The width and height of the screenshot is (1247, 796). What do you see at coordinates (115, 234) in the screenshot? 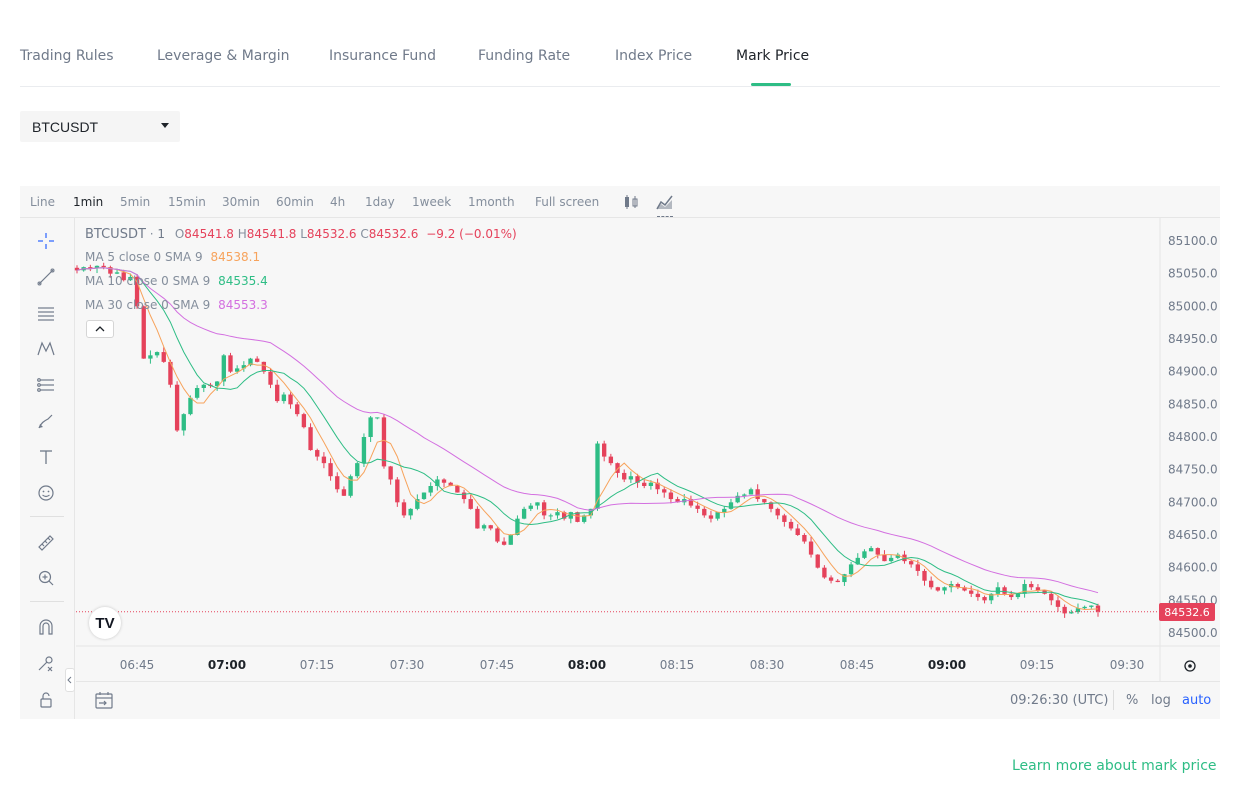
I see `legend-symbol: BTCUSDT` at bounding box center [115, 234].